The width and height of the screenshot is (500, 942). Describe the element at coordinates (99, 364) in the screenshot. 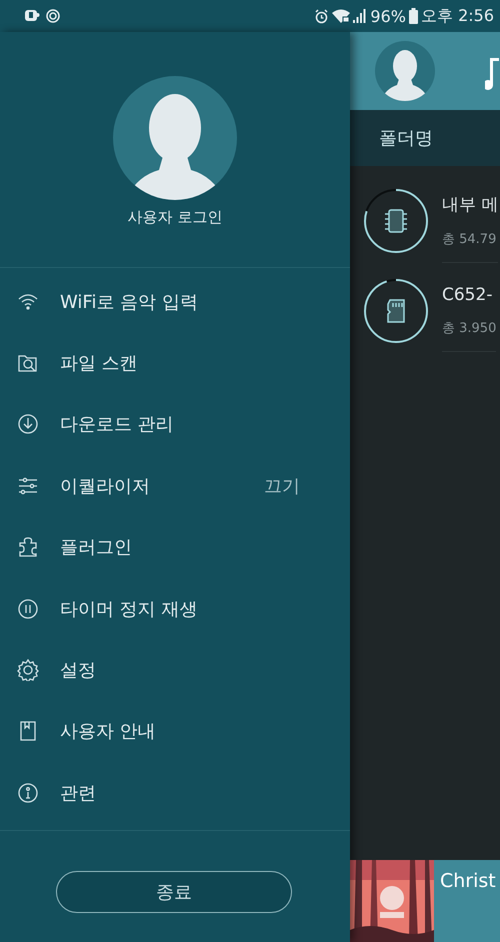

I see `menu-label: 파일 스캔` at that location.